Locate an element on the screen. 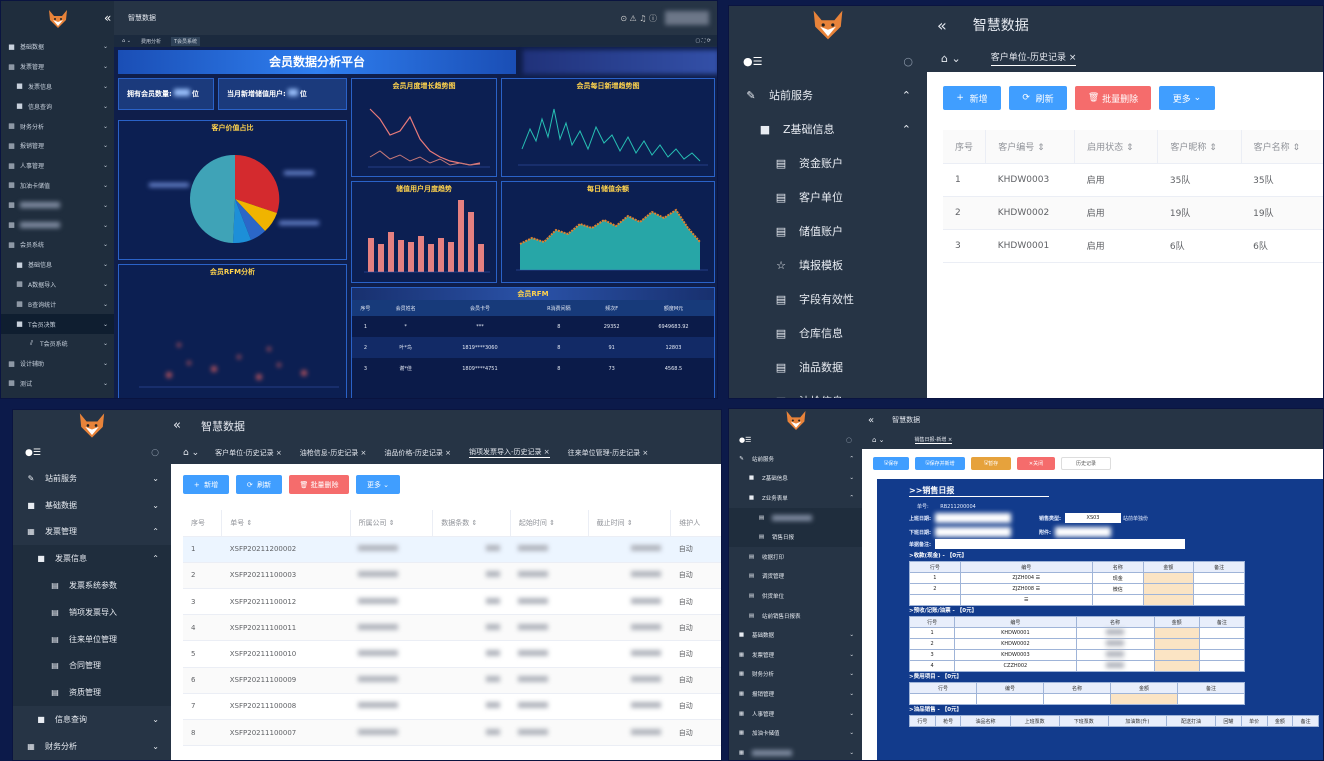  sidebar-item: ▤ 销售日报 is located at coordinates (795, 537).